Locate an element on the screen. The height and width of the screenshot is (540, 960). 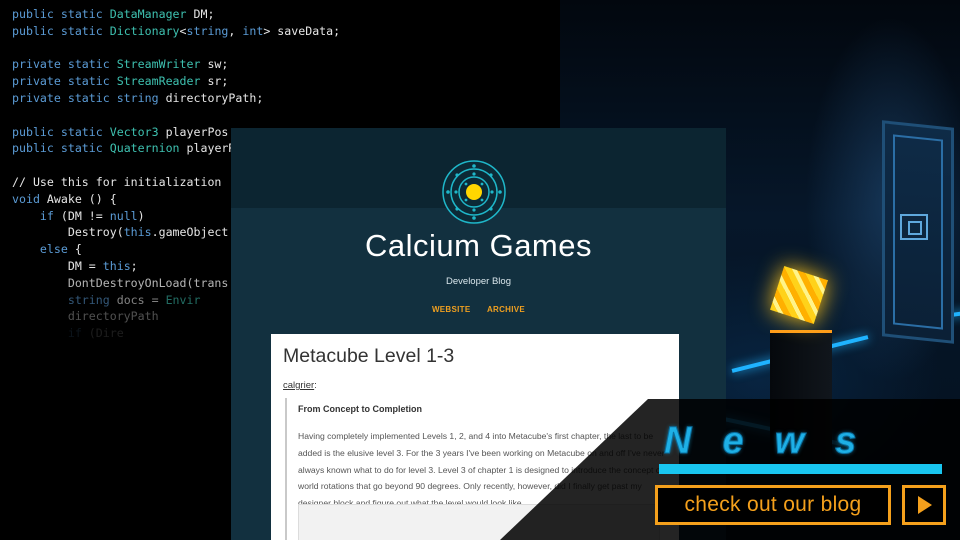
post-author: calgrier: is located at coordinates (300, 385).